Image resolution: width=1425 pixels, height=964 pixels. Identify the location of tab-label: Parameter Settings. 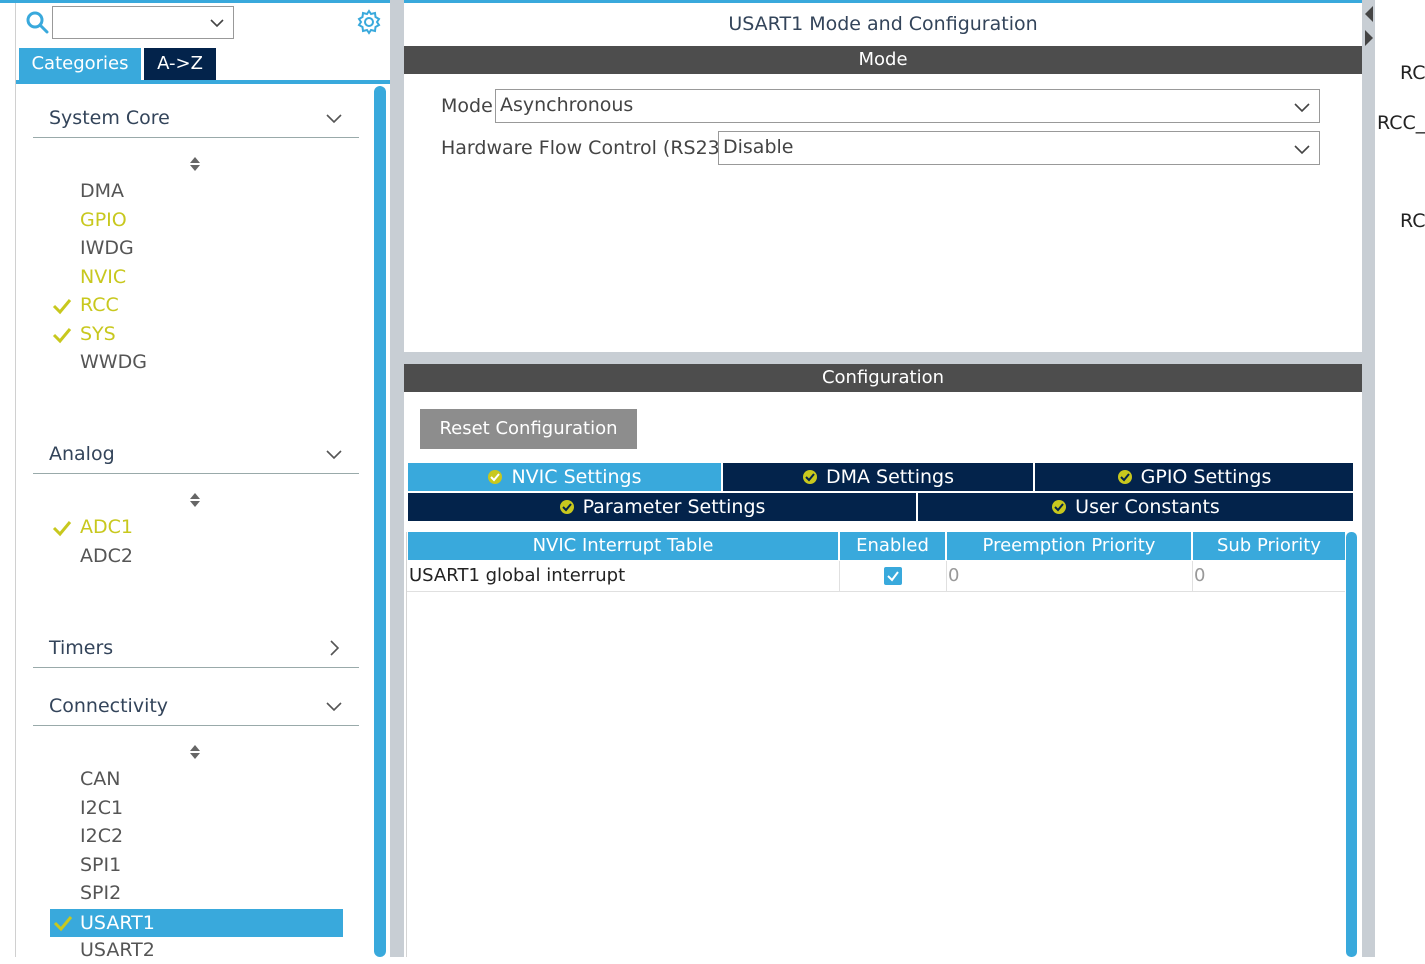
(674, 507).